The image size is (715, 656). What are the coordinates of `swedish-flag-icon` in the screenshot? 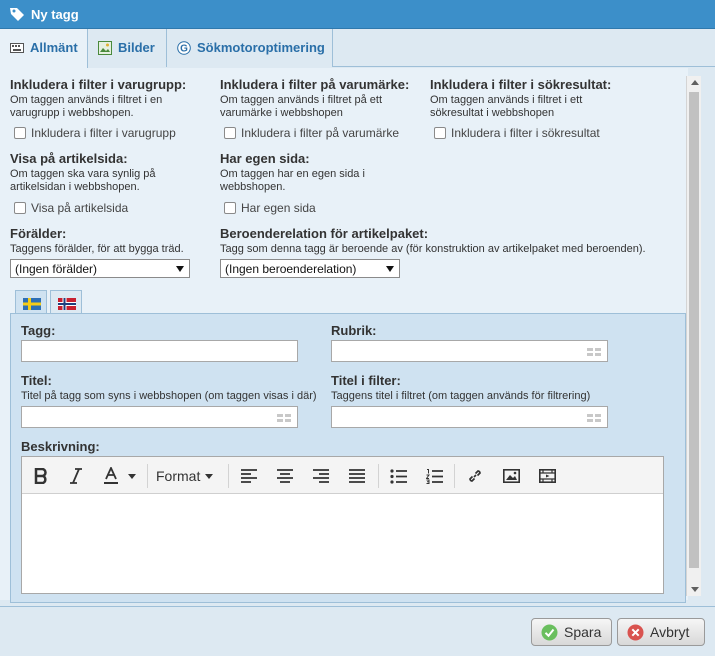 It's located at (32, 304).